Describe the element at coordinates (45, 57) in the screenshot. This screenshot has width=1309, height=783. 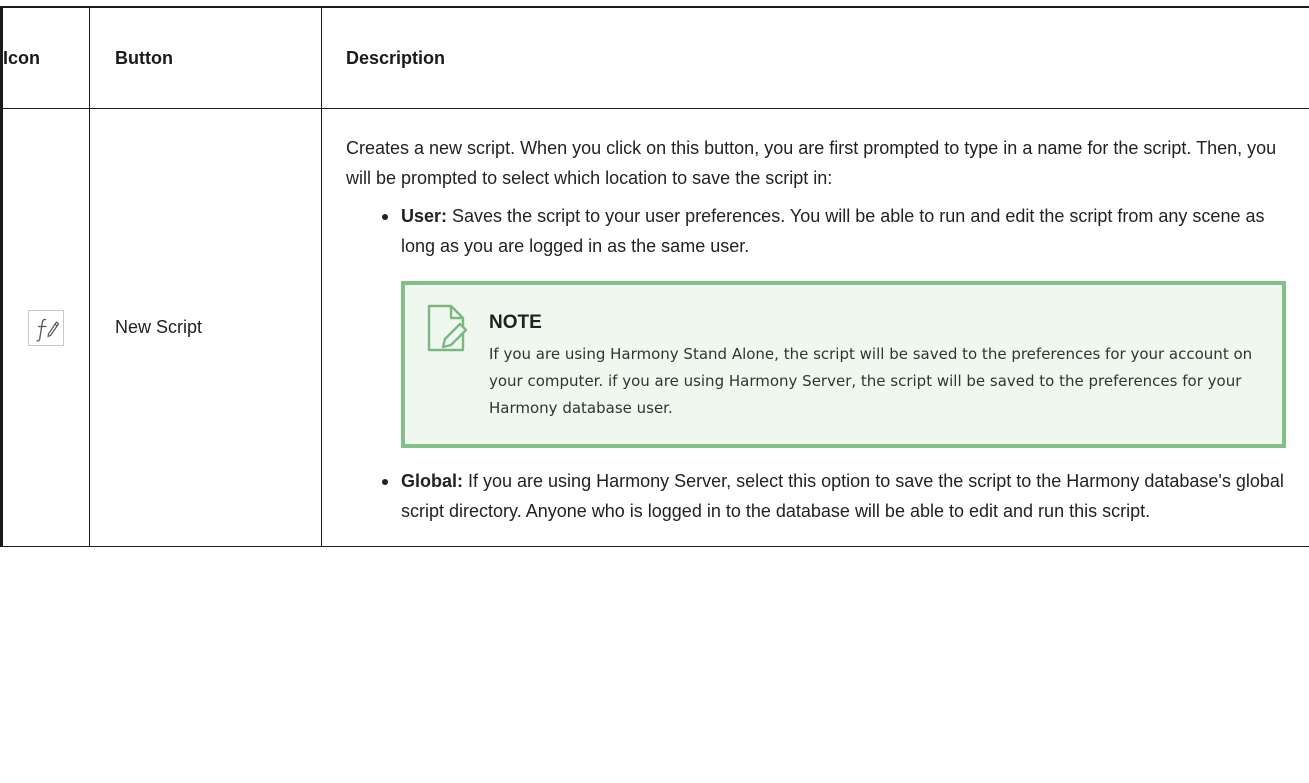
I see `header-icon: Icon` at that location.